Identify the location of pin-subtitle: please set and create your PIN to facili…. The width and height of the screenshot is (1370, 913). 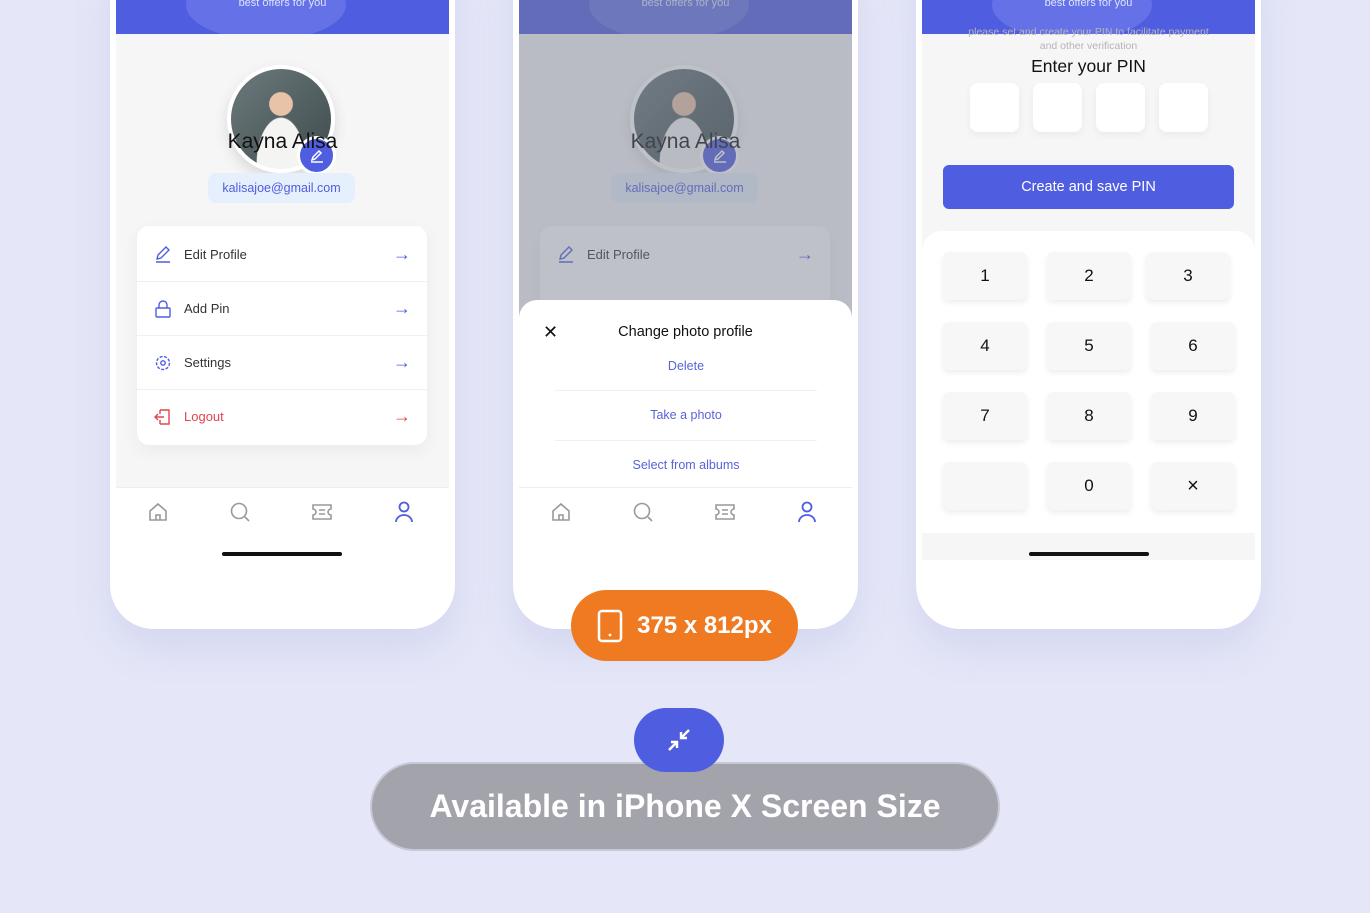
(1088, 39).